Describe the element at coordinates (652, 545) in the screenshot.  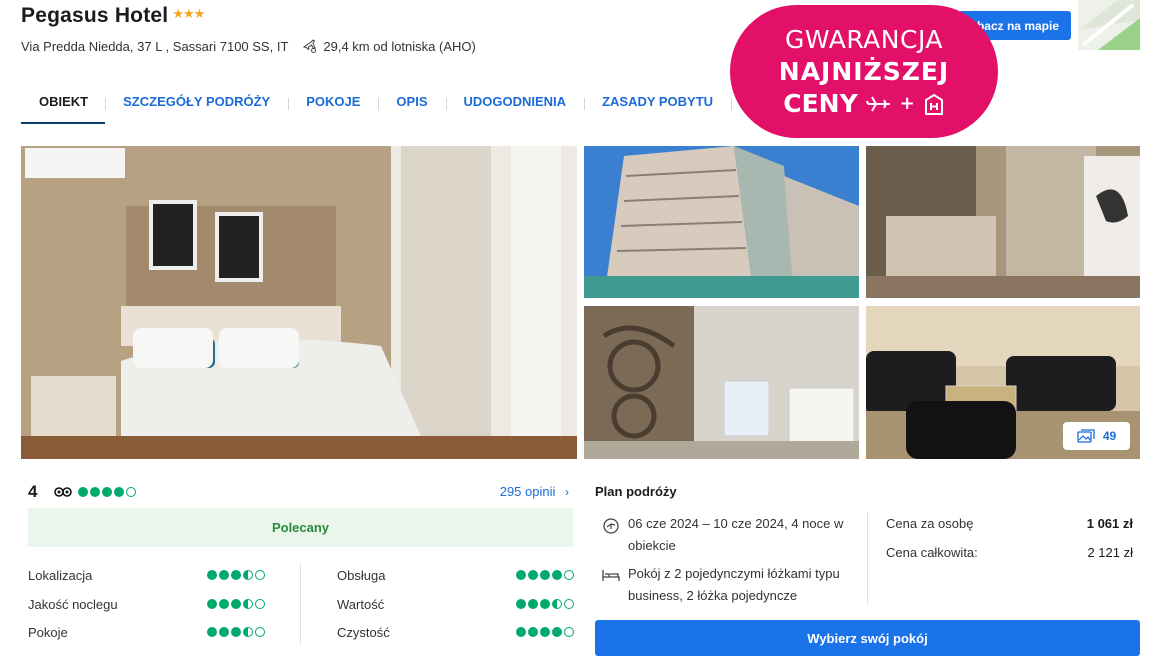
I see `plan-dates-line-2: obiekcie` at that location.